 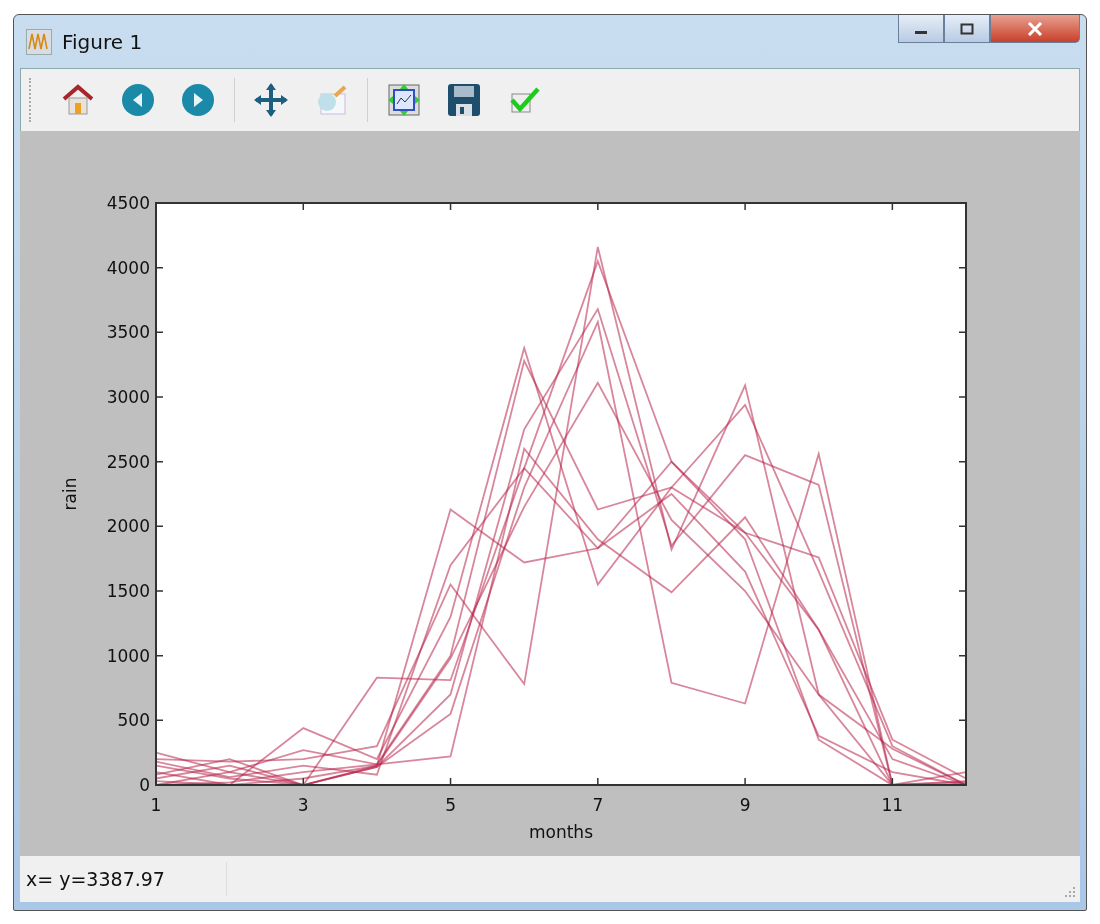 What do you see at coordinates (156, 805) in the screenshot?
I see `x-tick-label: 1` at bounding box center [156, 805].